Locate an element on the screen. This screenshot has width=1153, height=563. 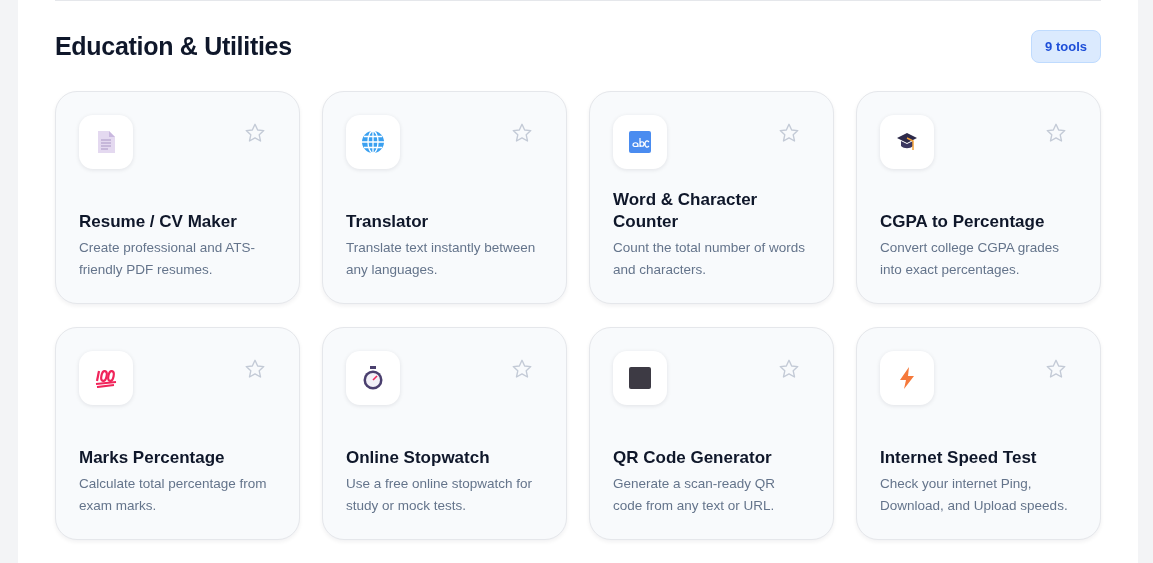
tool-title: Internet Speed Test is located at coordinates (959, 458).